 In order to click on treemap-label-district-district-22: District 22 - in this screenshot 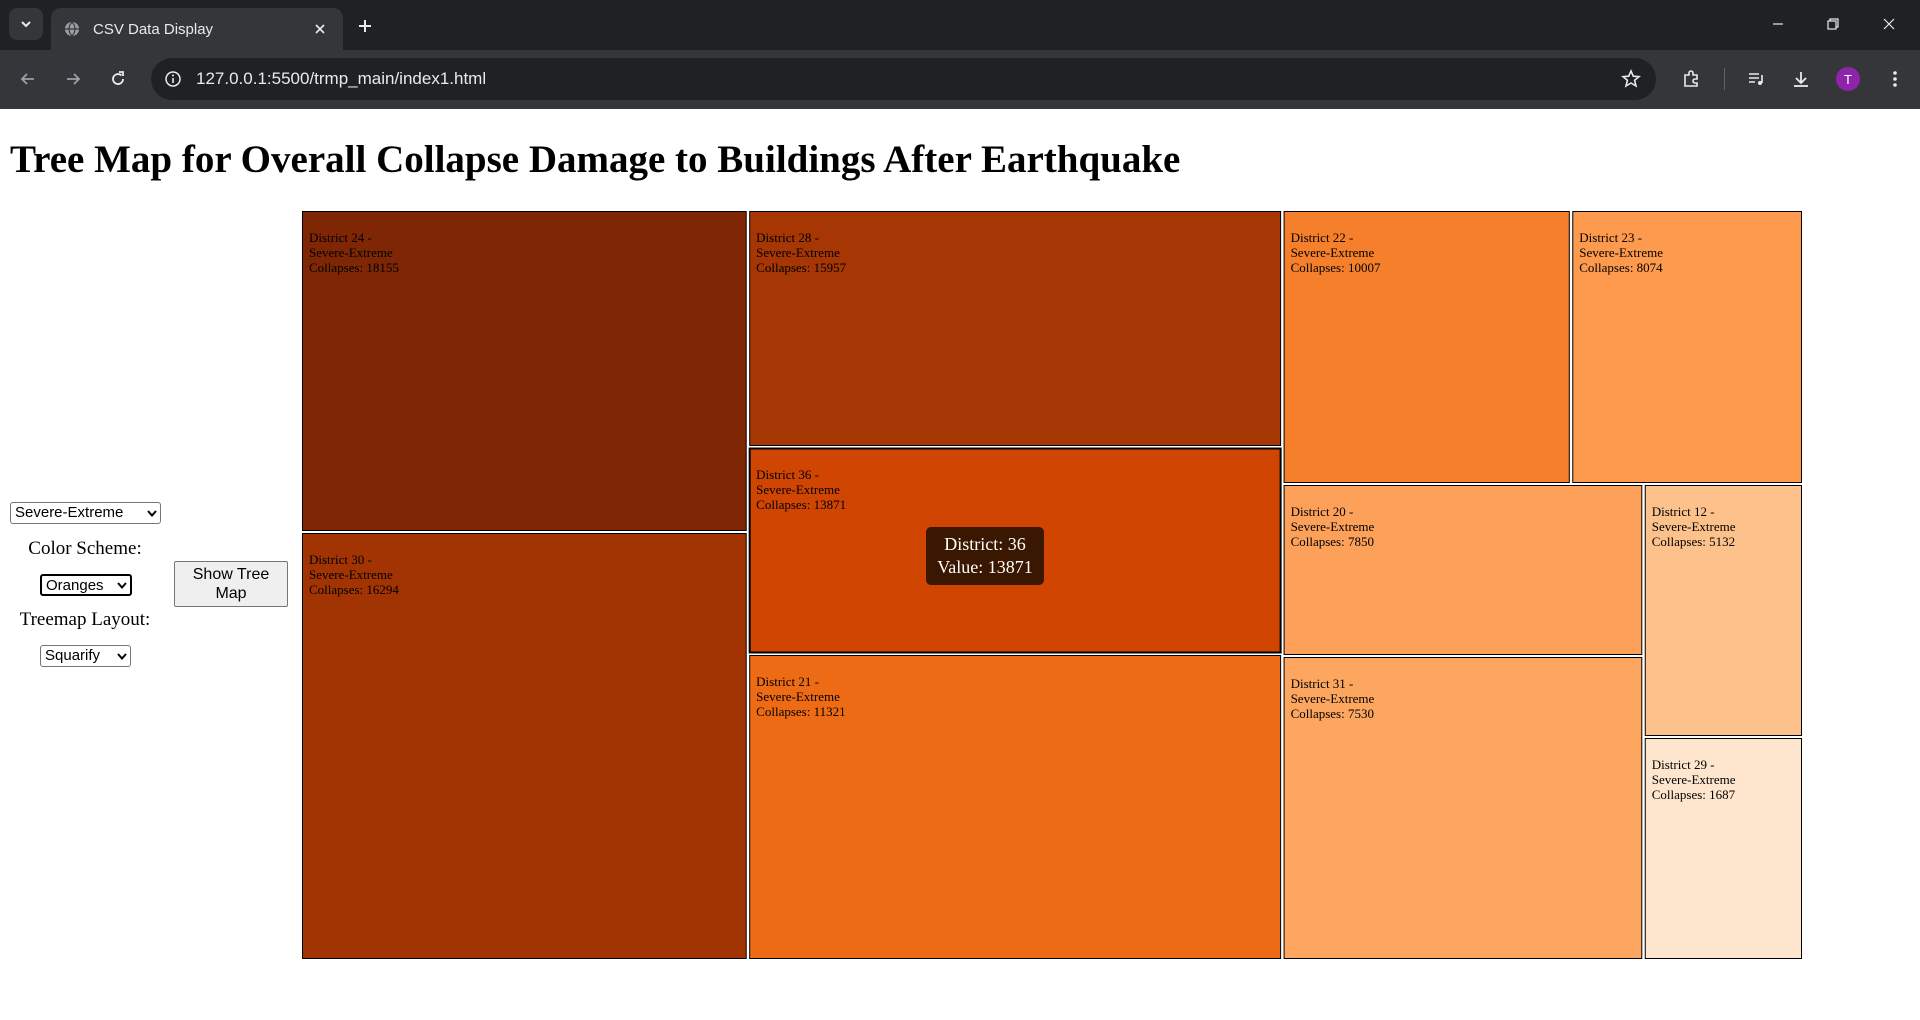, I will do `click(1322, 237)`.